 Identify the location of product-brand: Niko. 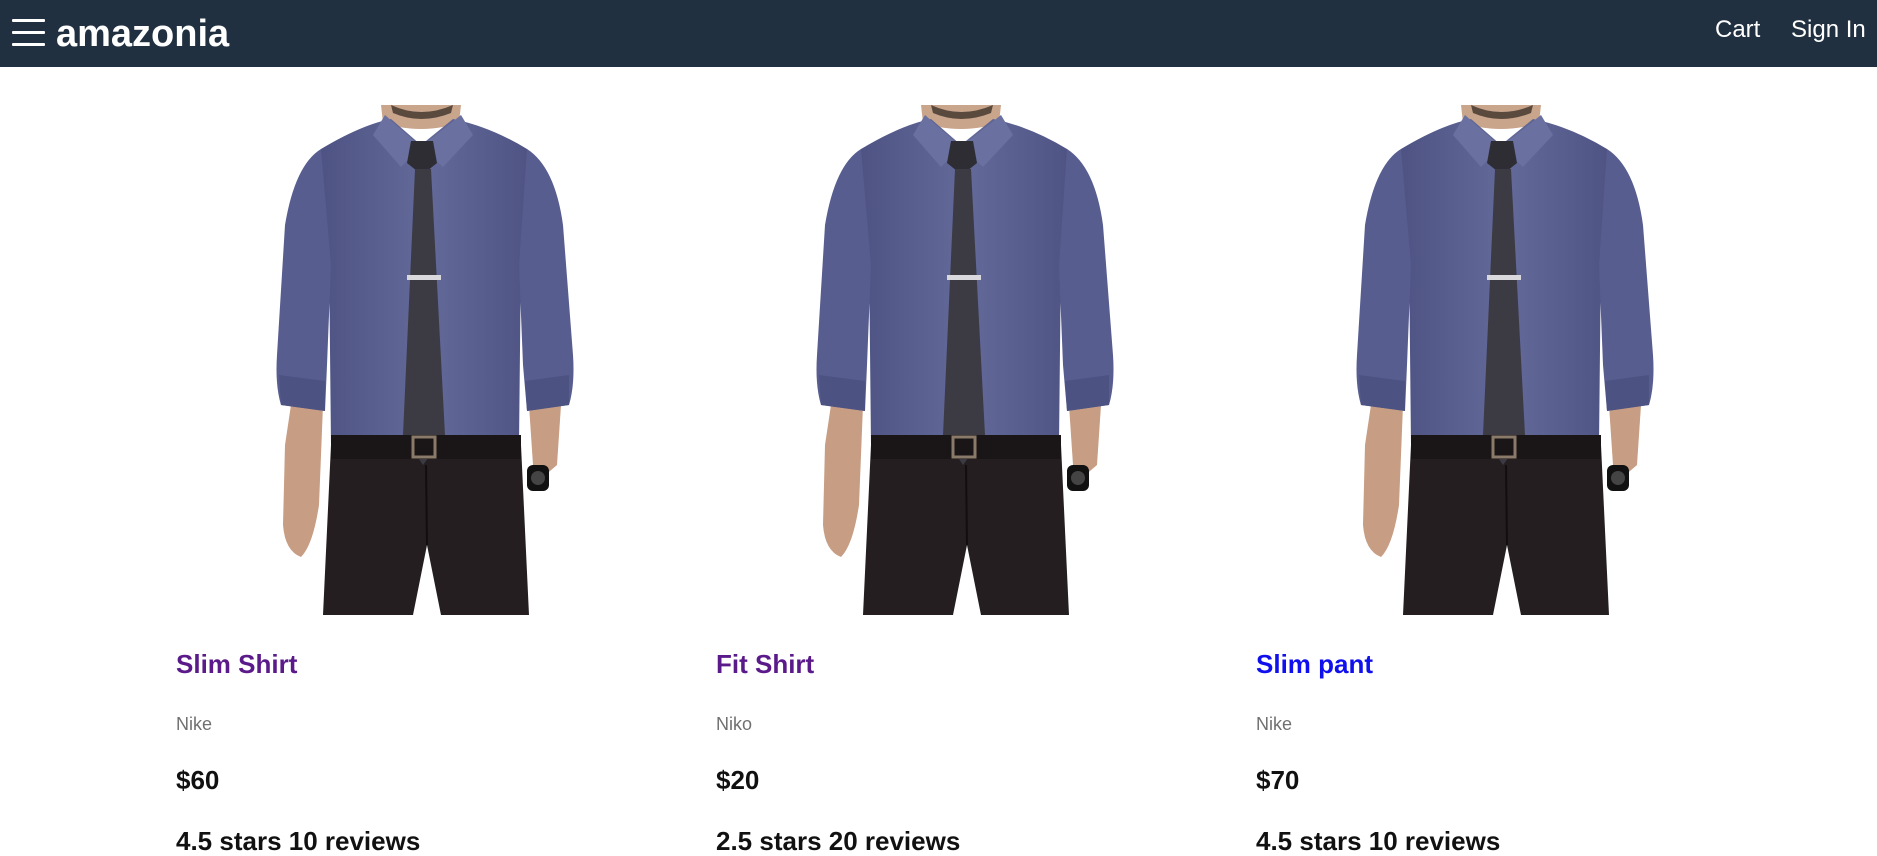
(734, 724).